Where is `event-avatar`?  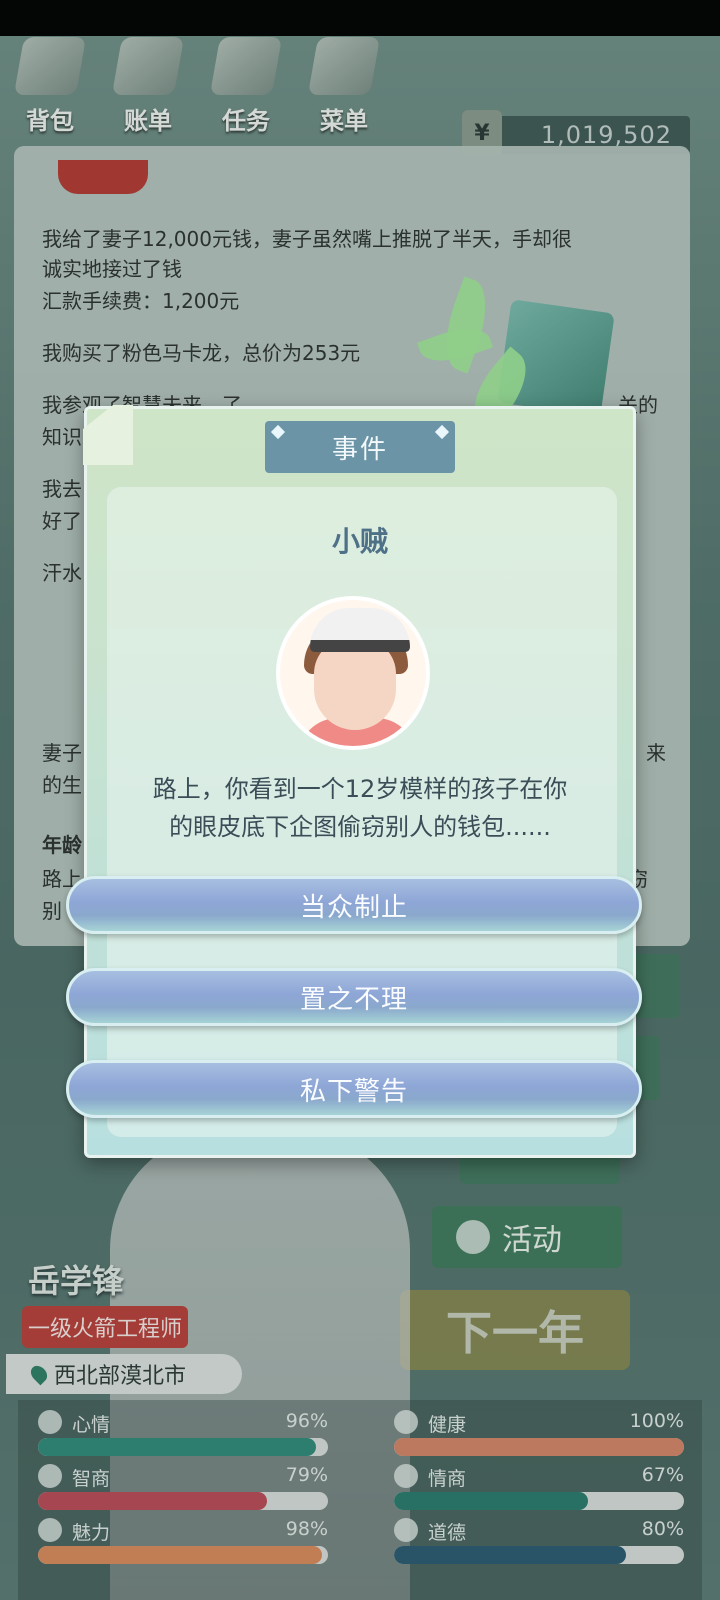
event-avatar is located at coordinates (353, 673).